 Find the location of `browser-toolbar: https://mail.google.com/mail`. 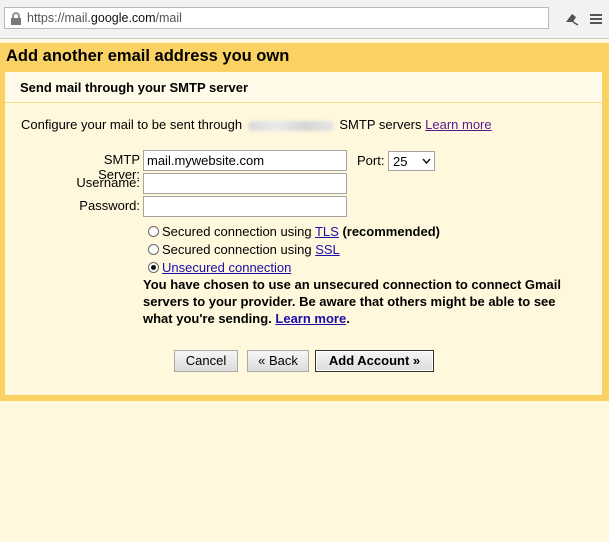

browser-toolbar: https://mail.google.com/mail is located at coordinates (304, 19).